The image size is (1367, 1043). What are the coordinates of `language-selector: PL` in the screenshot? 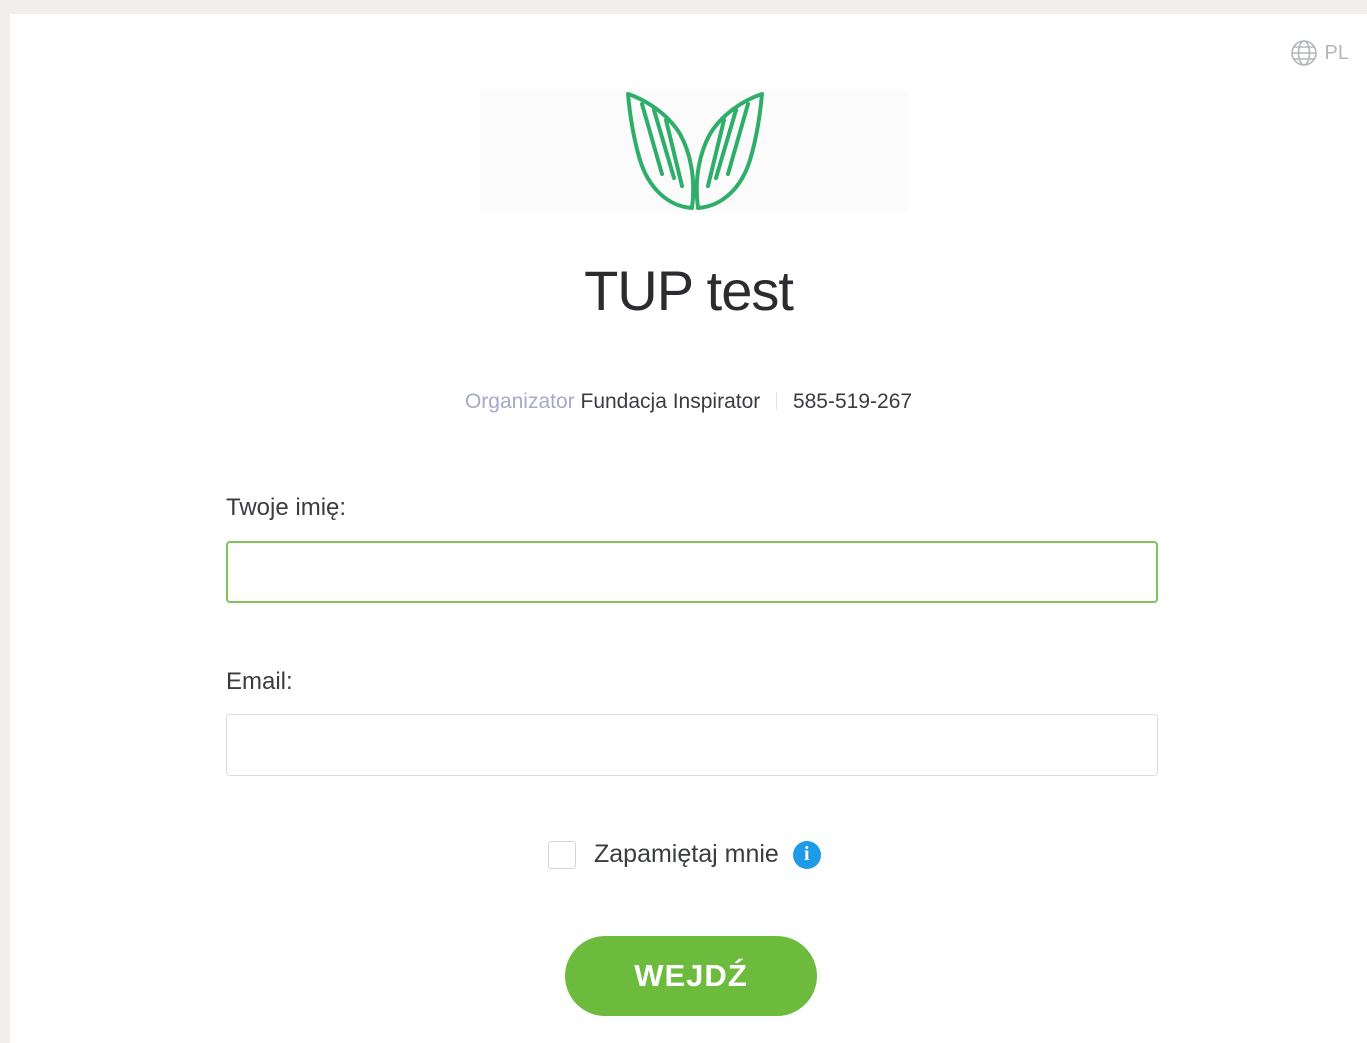 It's located at (1319, 53).